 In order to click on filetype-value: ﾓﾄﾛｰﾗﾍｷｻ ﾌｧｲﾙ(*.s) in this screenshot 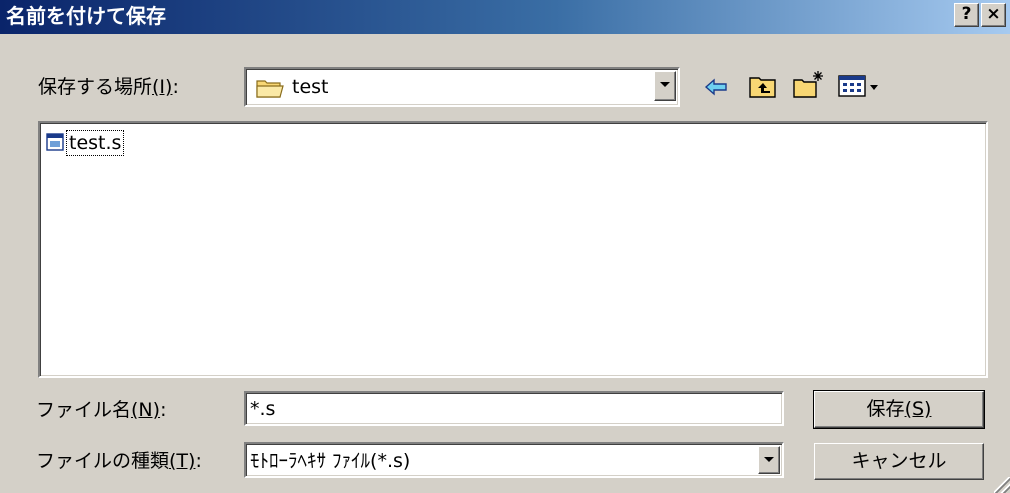, I will do `click(330, 461)`.